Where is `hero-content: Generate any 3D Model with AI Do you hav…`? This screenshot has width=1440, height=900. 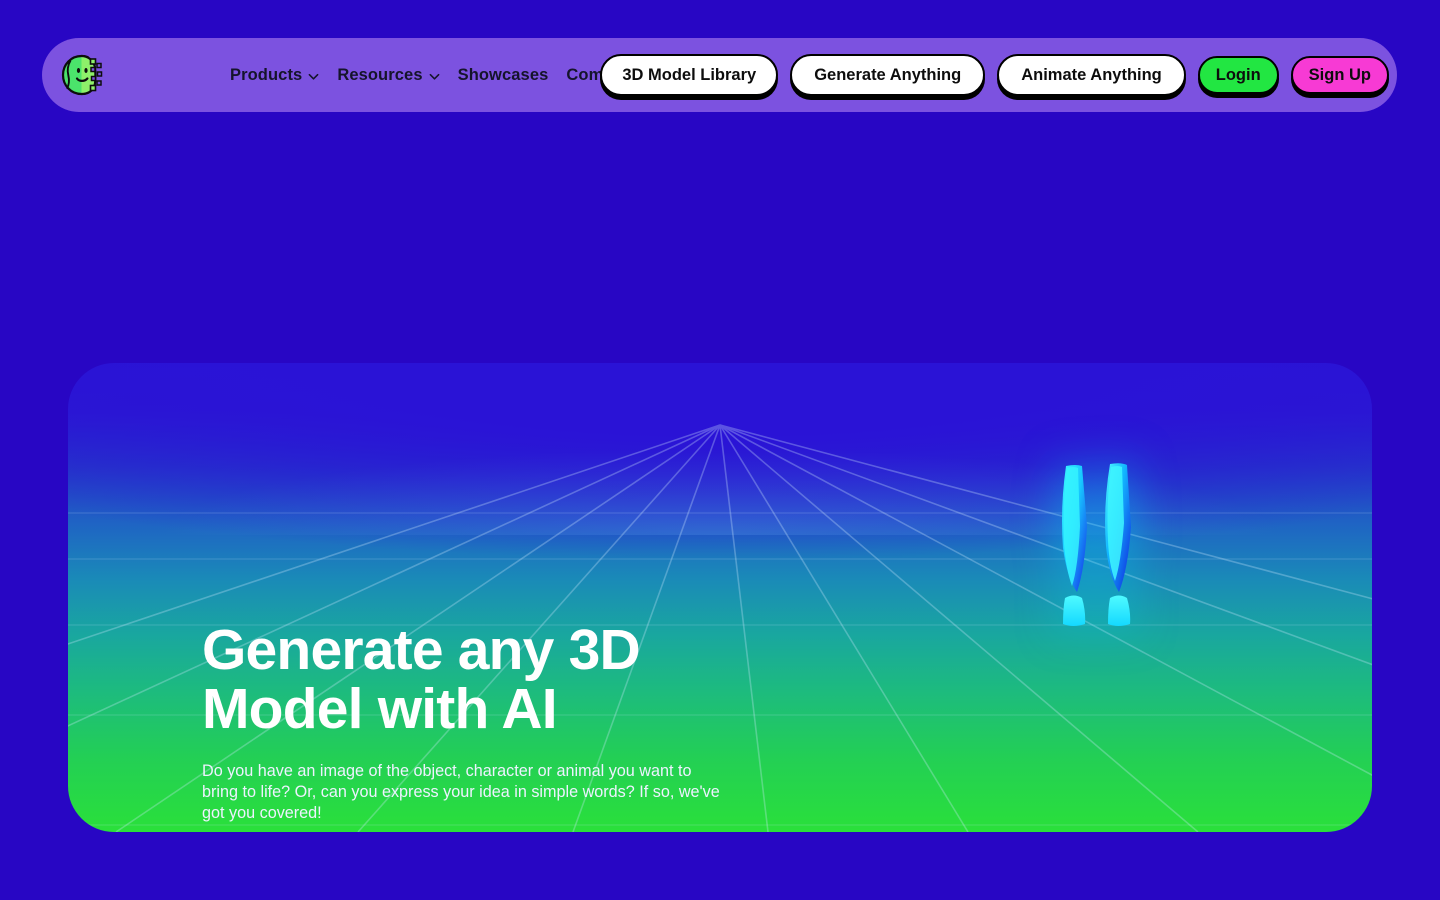 hero-content: Generate any 3D Model with AI Do you hav… is located at coordinates (472, 726).